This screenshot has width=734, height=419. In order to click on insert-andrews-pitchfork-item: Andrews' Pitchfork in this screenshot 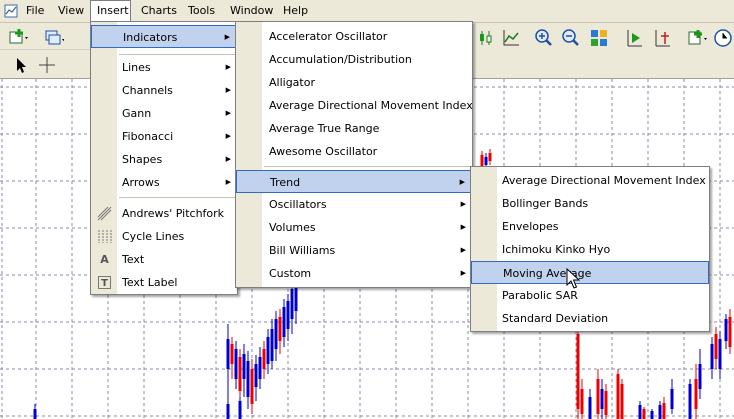, I will do `click(164, 213)`.